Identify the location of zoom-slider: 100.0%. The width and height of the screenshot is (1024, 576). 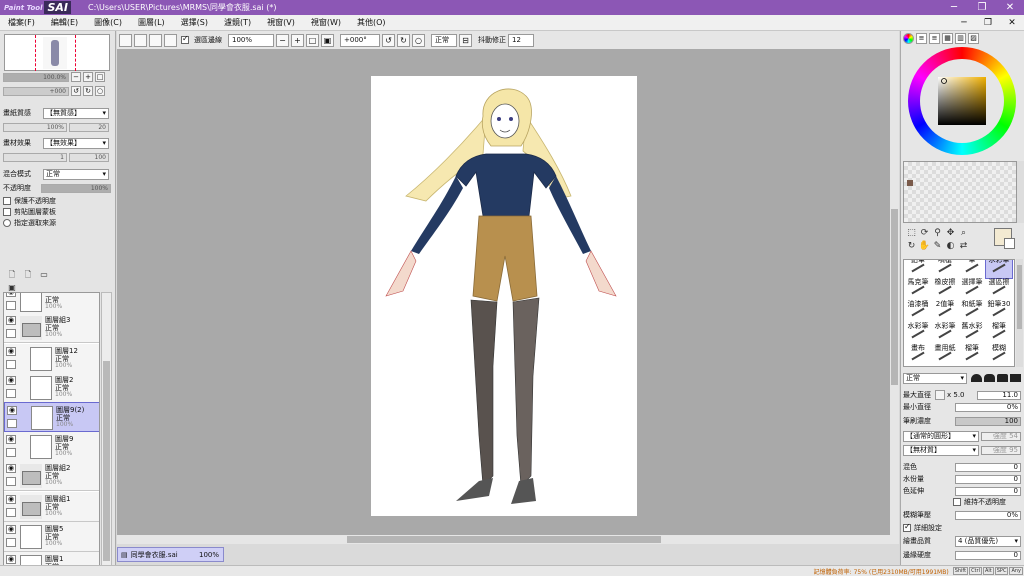
(36, 77).